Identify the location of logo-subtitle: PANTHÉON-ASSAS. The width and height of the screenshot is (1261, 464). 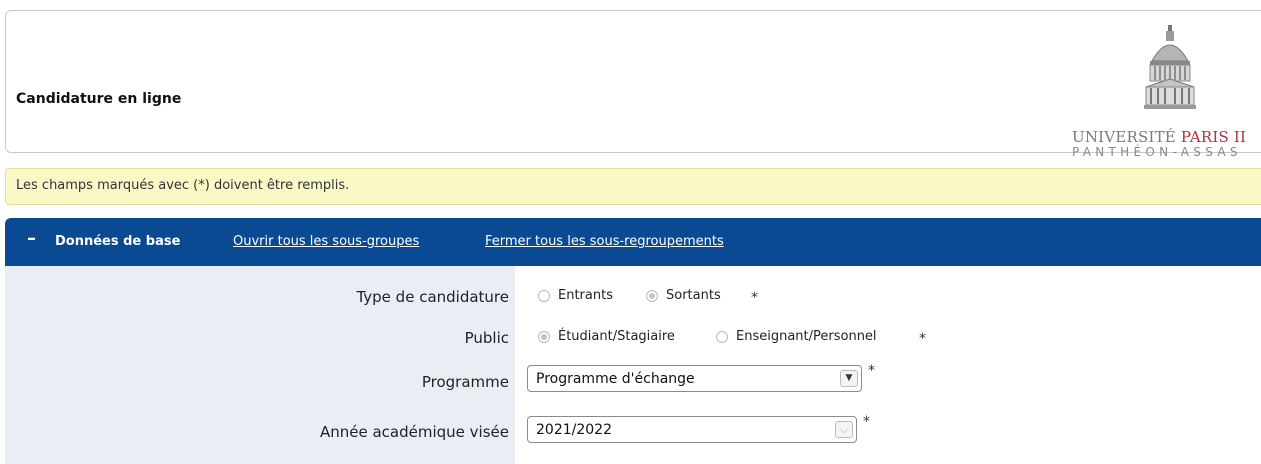
(1157, 152).